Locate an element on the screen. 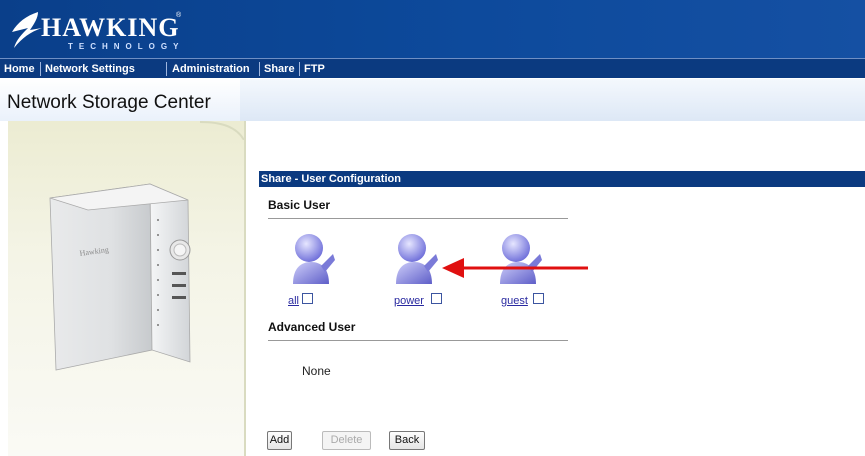 This screenshot has width=865, height=456. nav-share: Share is located at coordinates (279, 69).